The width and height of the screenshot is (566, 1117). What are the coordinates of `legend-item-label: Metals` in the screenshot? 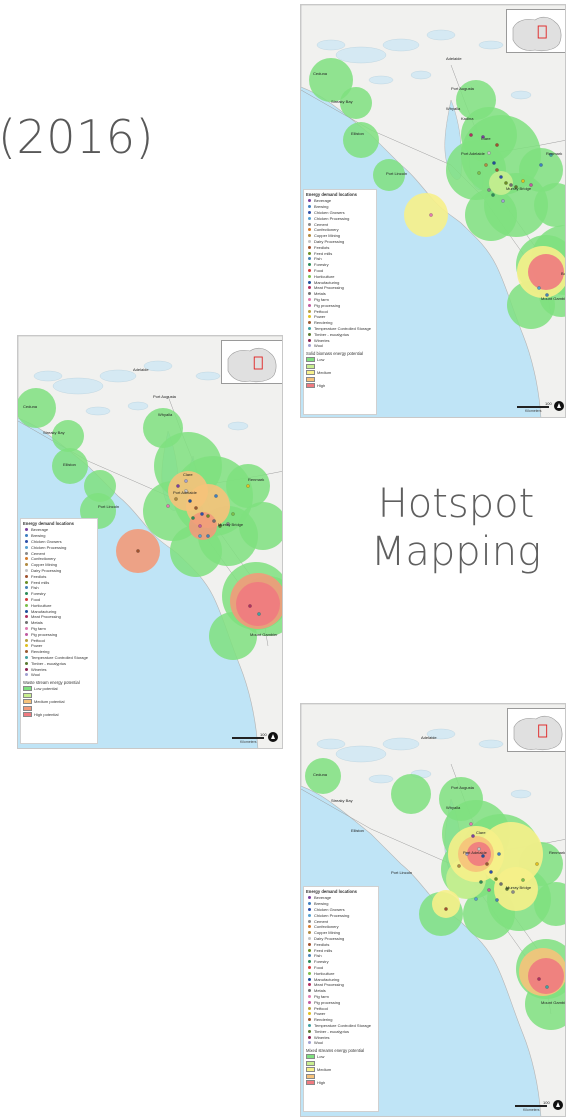 It's located at (37, 623).